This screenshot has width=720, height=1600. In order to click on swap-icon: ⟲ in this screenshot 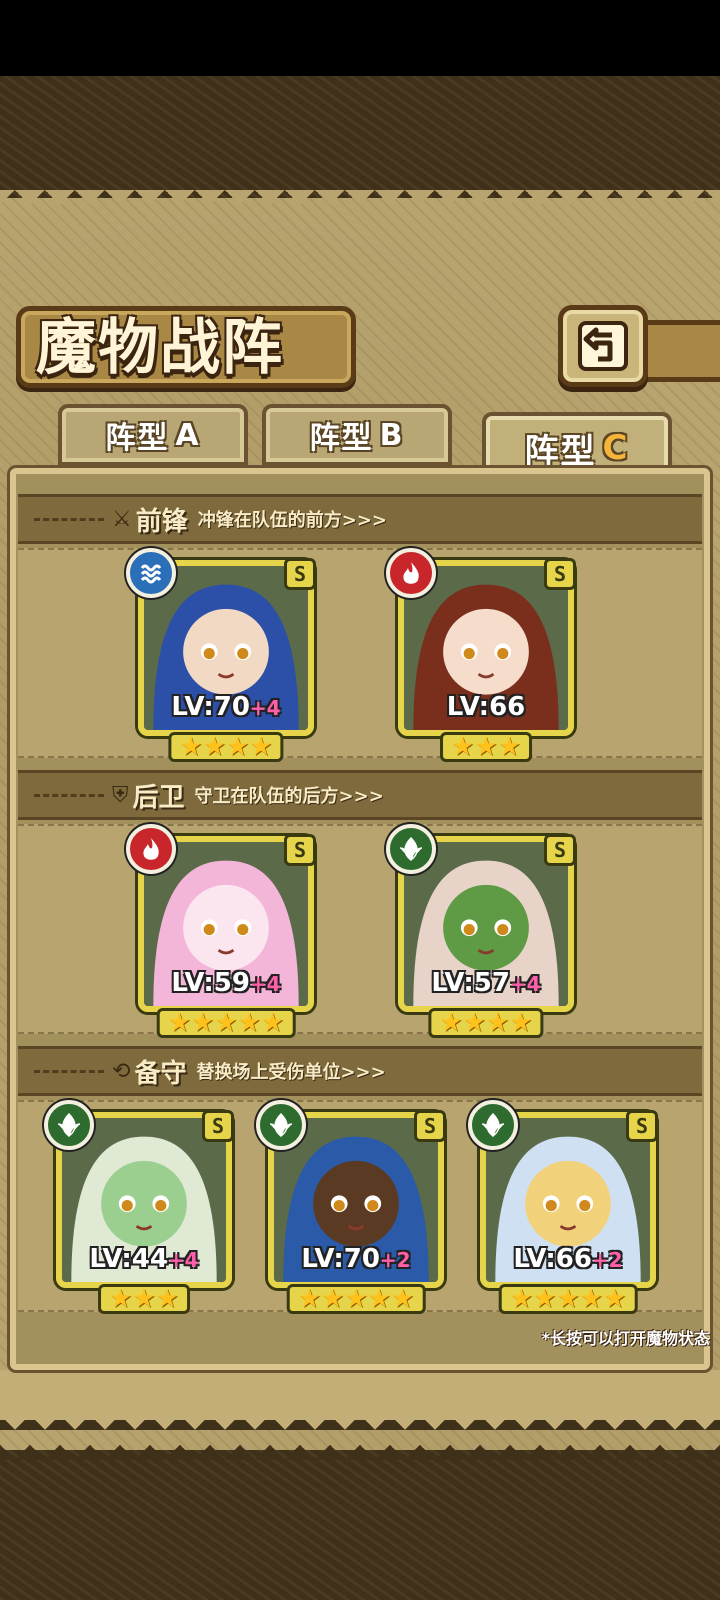, I will do `click(121, 1071)`.